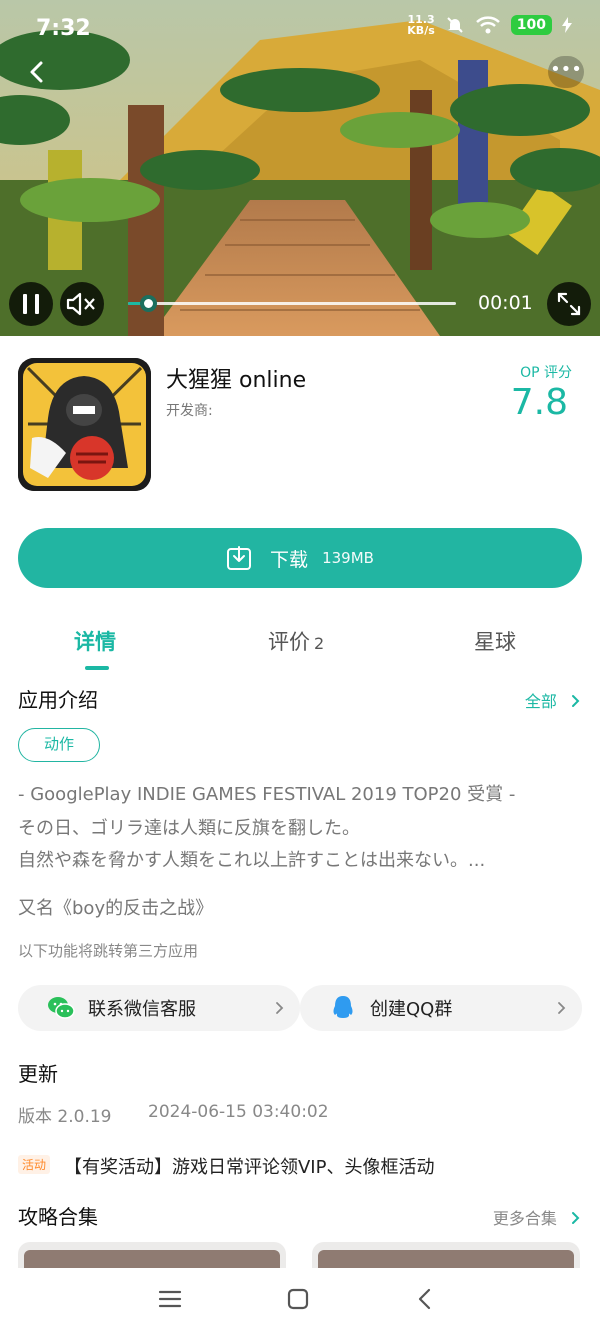 This screenshot has width=600, height=1333. I want to click on pause-button, so click(31, 304).